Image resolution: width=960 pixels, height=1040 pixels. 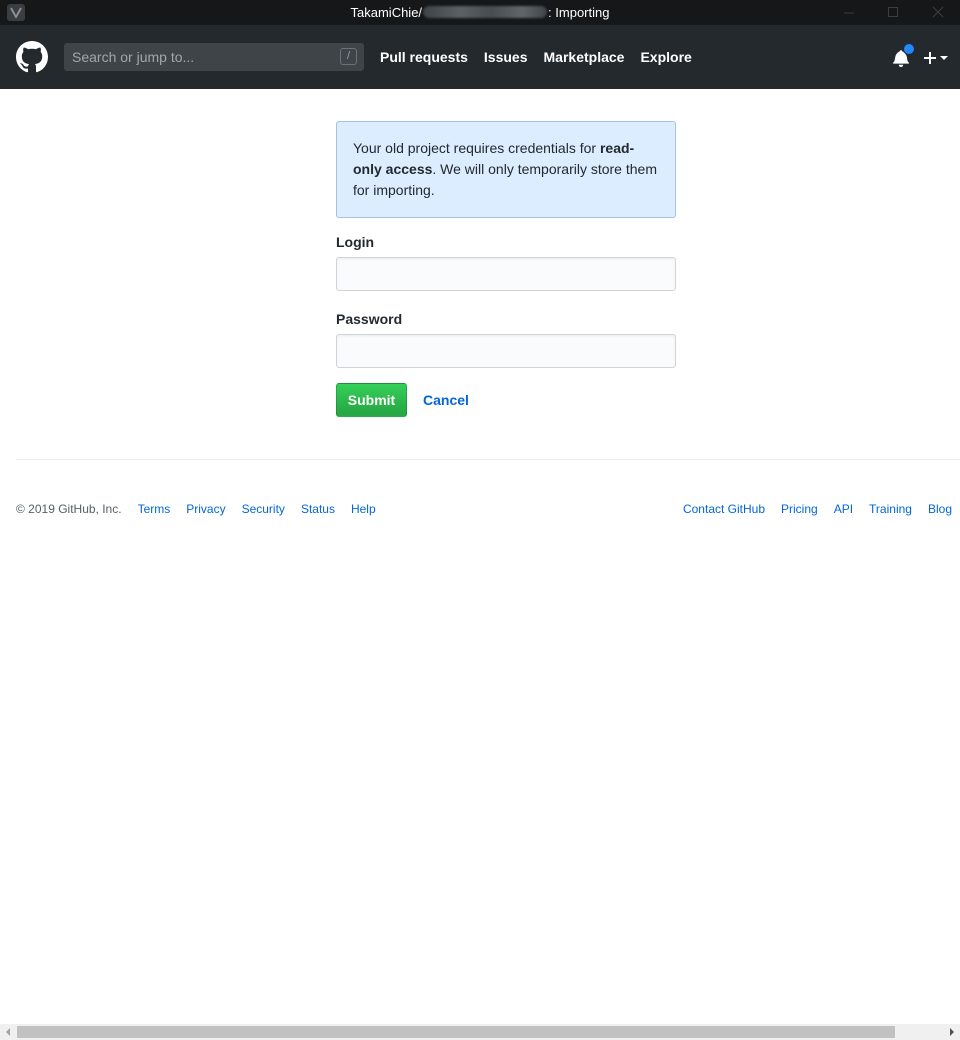 I want to click on footer-link-blog: Blog, so click(x=940, y=509).